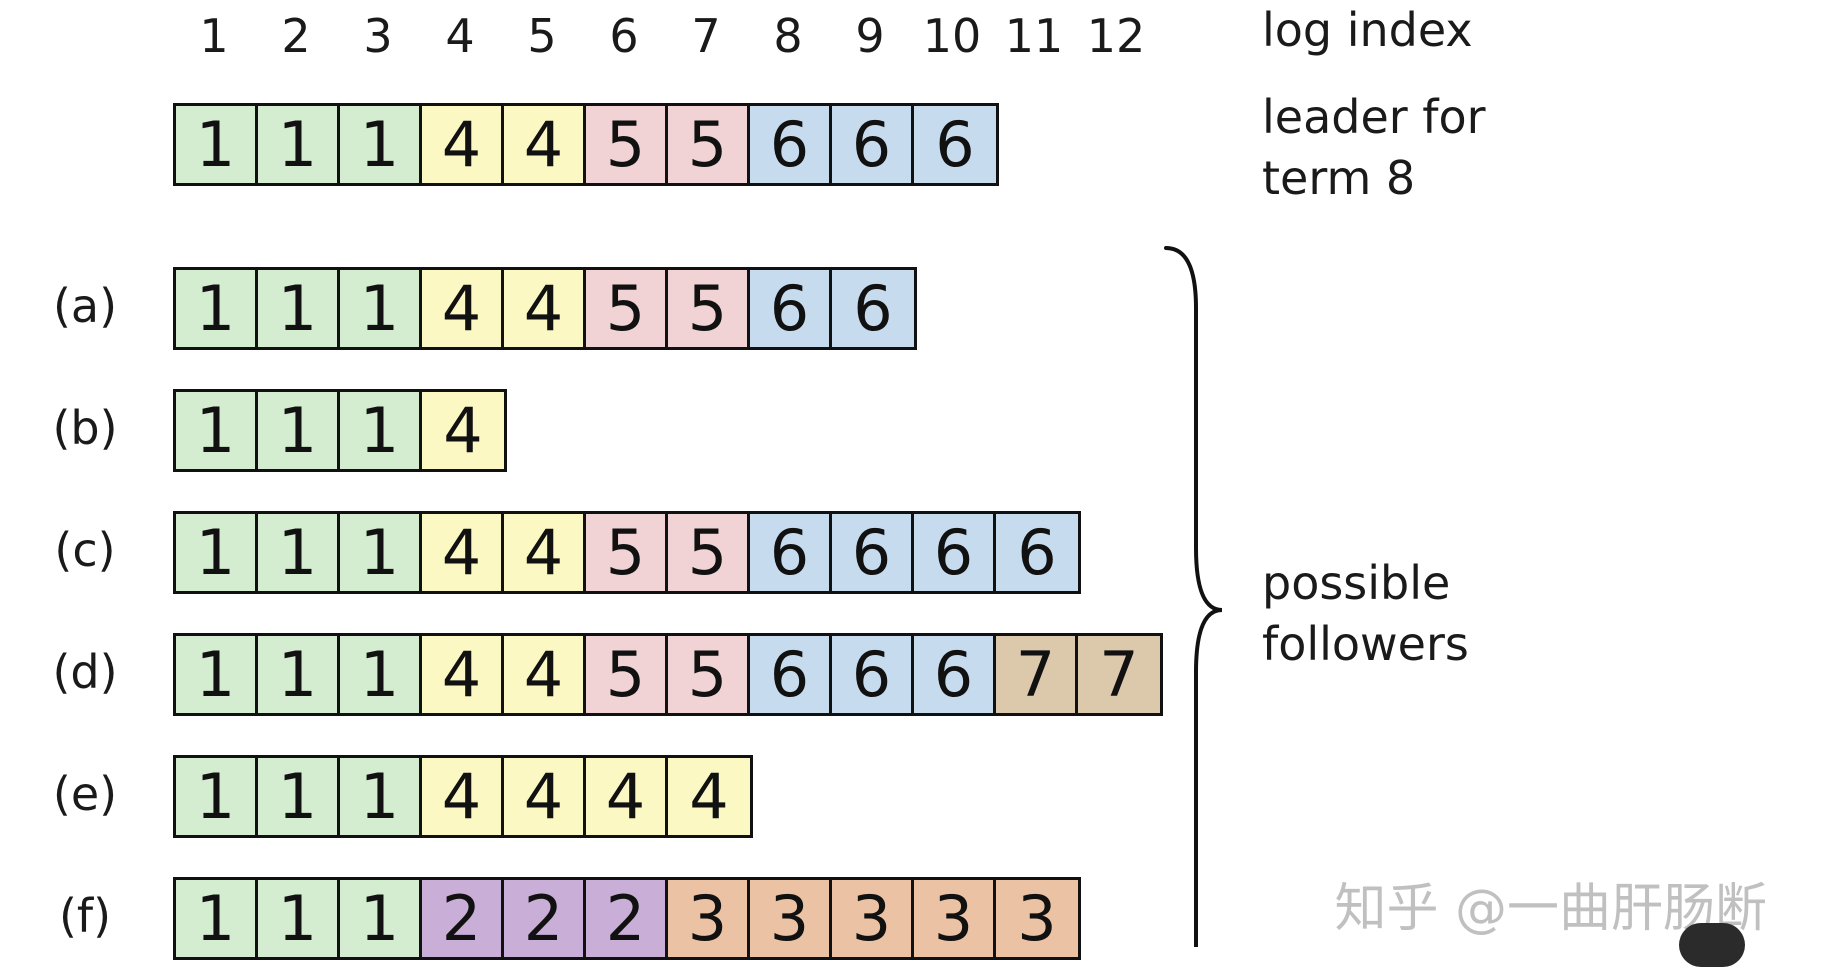 The height and width of the screenshot is (967, 1825). Describe the element at coordinates (955, 552) in the screenshot. I see `follower-c-entry-10: 6` at that location.